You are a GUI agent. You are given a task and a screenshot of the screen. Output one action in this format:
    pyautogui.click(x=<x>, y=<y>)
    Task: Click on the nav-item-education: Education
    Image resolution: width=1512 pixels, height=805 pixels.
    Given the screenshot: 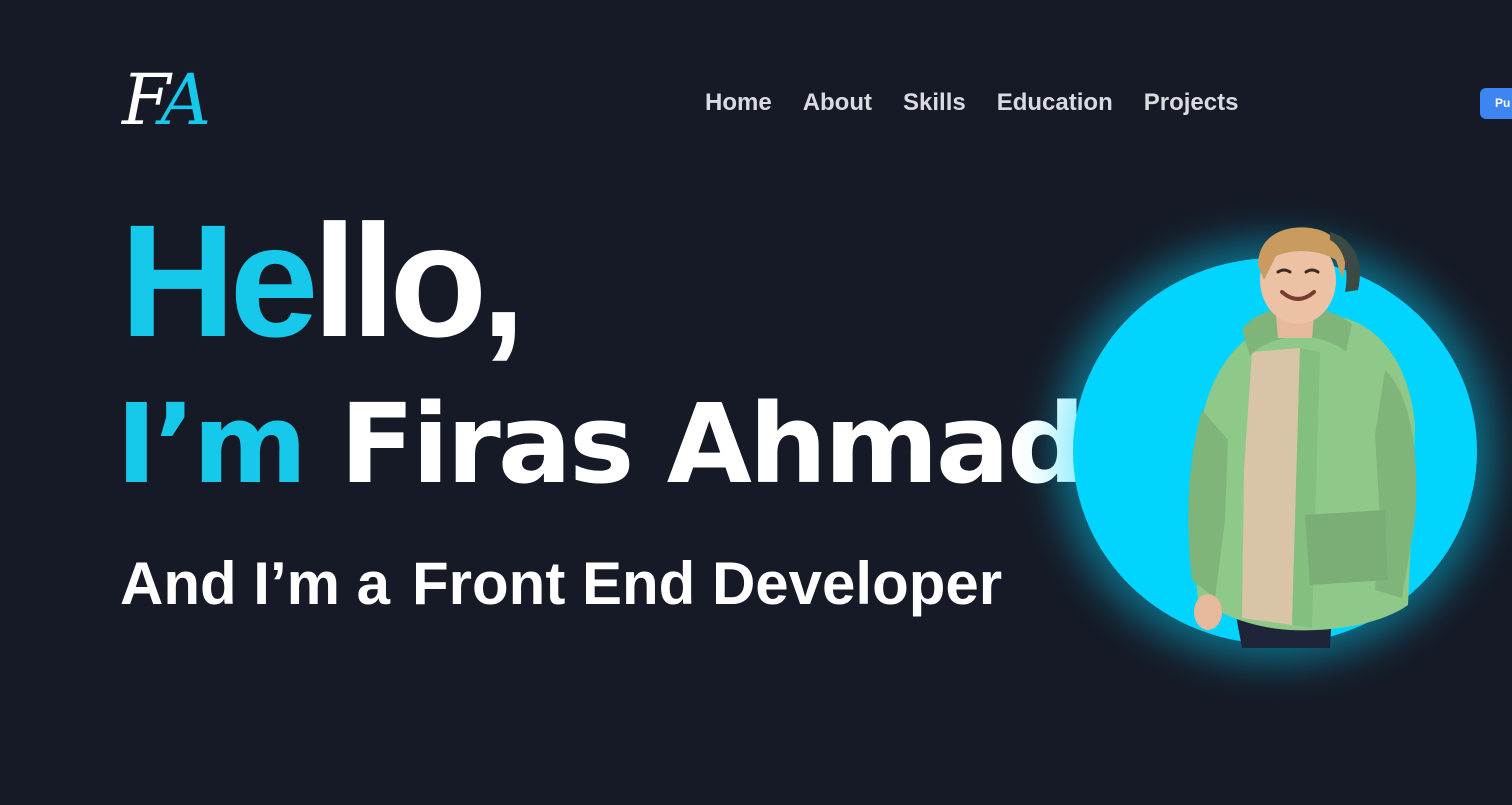 What is the action you would take?
    pyautogui.click(x=1055, y=103)
    